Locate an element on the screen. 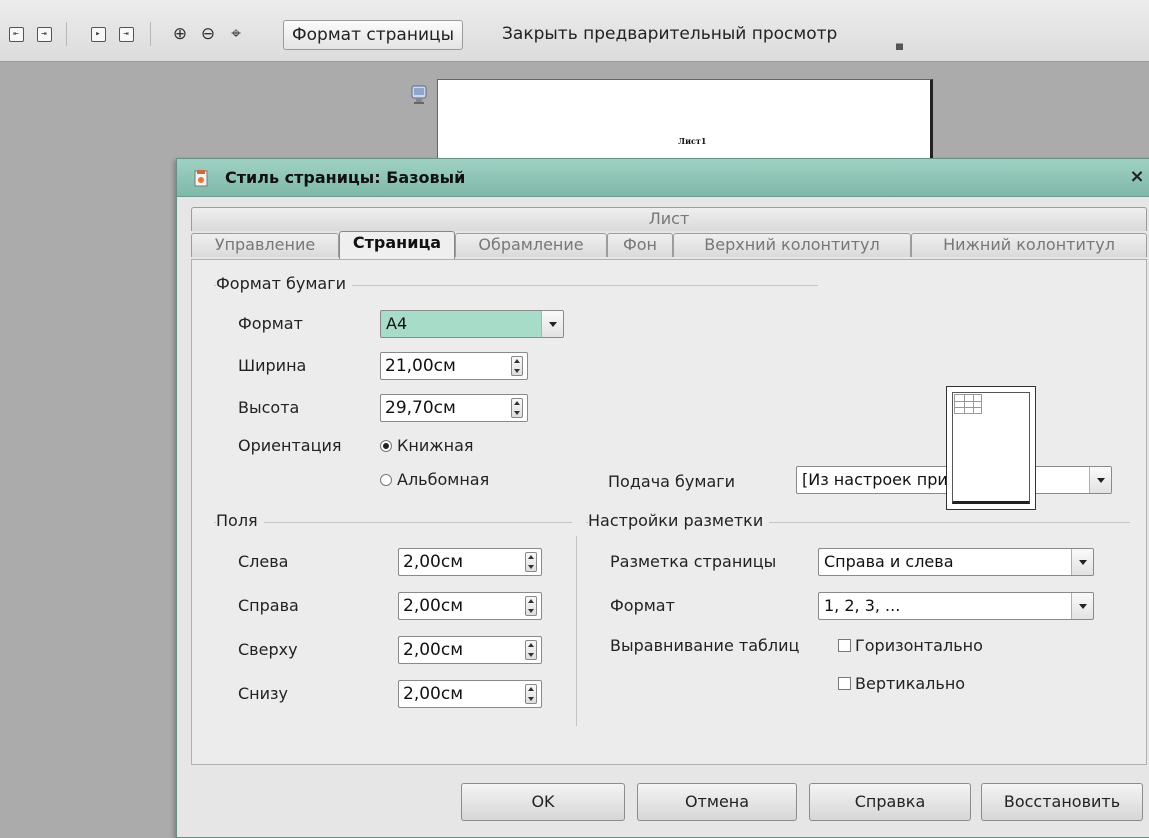  width-value: 21,00см is located at coordinates (420, 366).